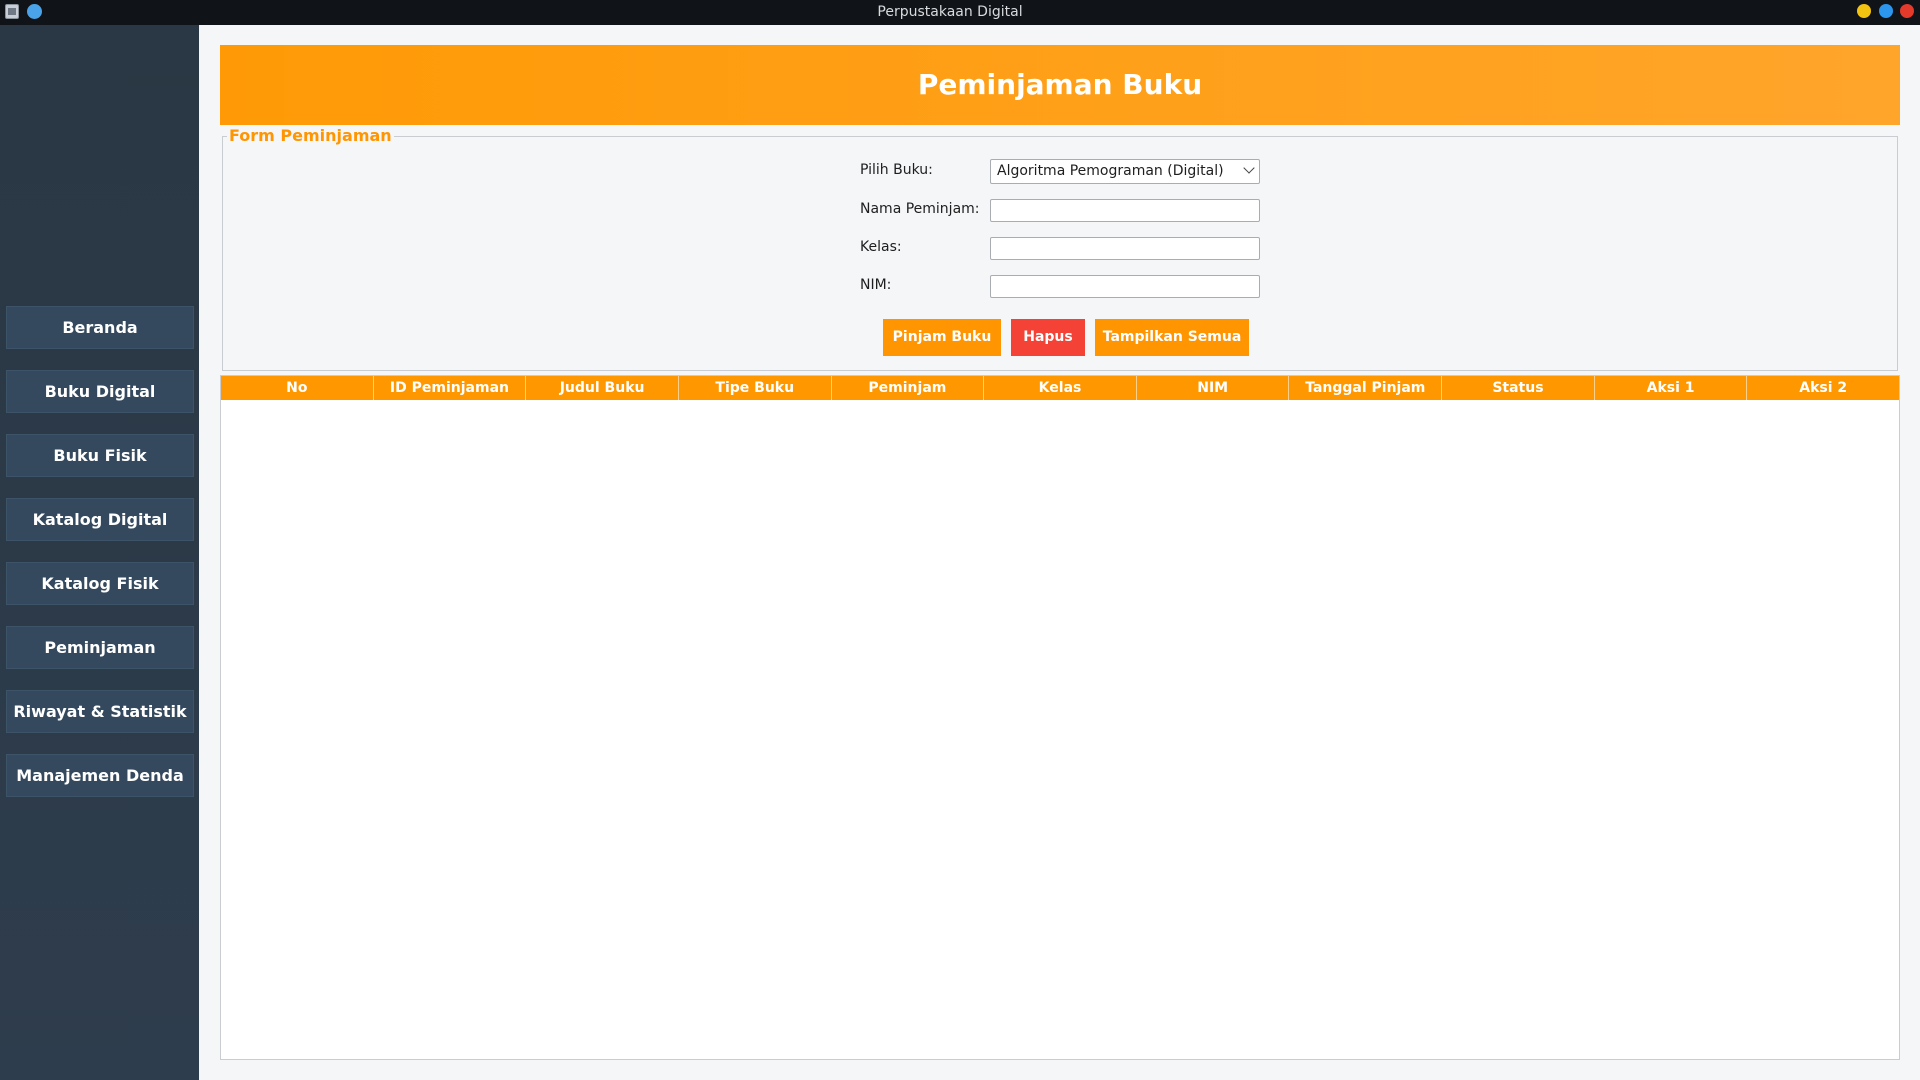 Image resolution: width=1920 pixels, height=1080 pixels. I want to click on sidebar-item-buku-digital: Buku Digital, so click(100, 391).